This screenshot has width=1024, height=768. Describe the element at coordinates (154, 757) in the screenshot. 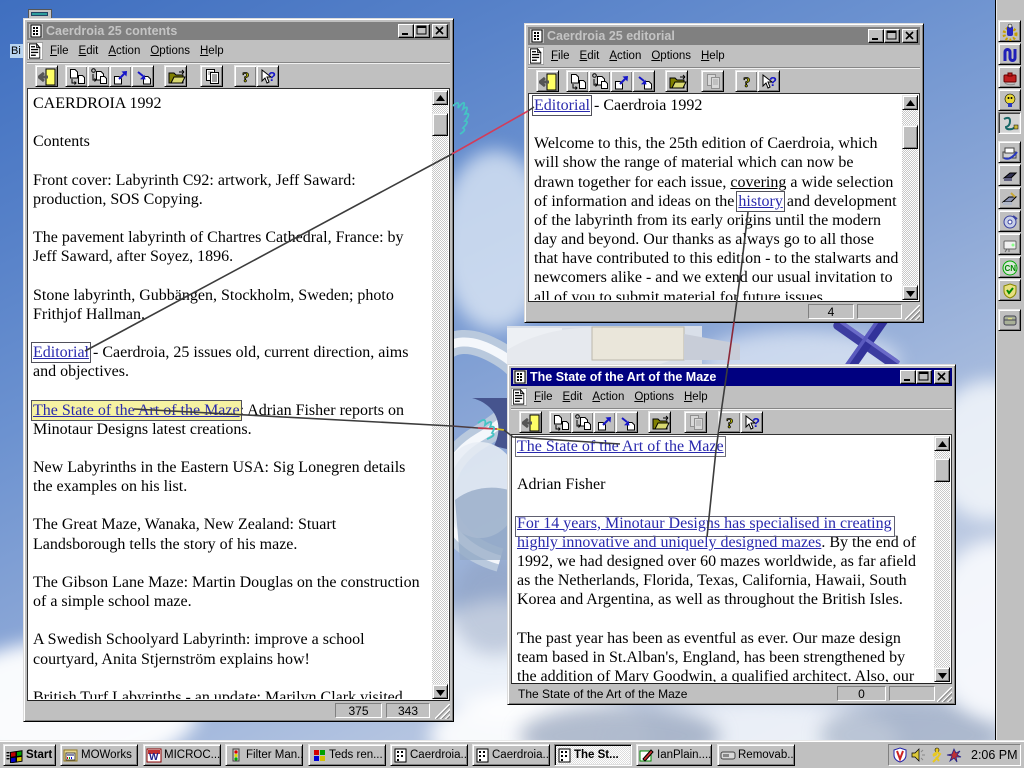

I see `svg-text: W` at that location.